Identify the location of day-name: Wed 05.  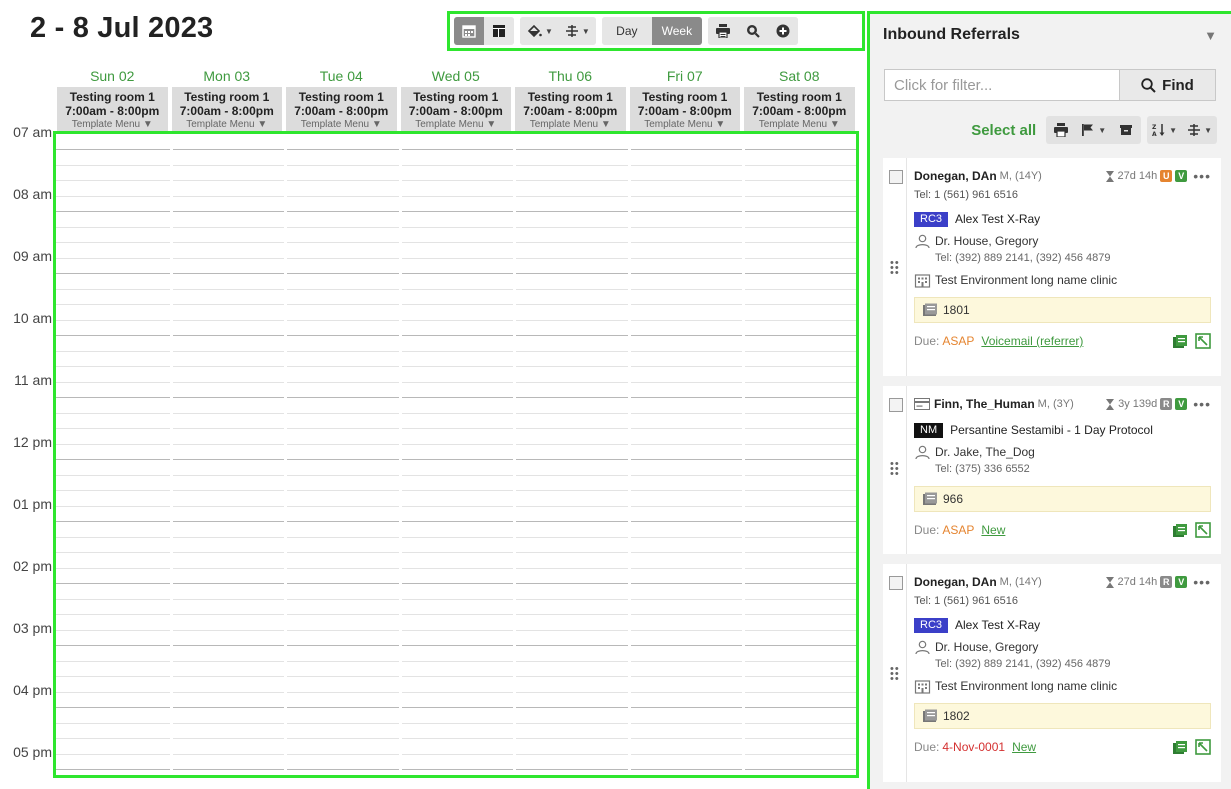
(456, 77).